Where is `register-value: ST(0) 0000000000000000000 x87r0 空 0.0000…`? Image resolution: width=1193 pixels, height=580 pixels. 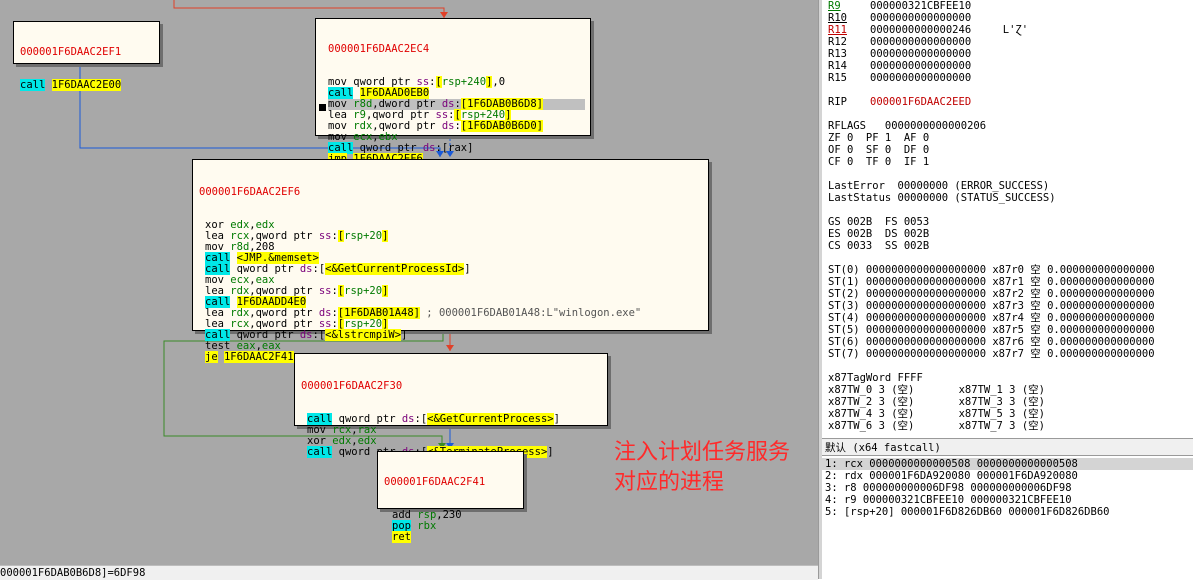
register-value: ST(0) 0000000000000000000 x87r0 空 0.0000… is located at coordinates (991, 270).